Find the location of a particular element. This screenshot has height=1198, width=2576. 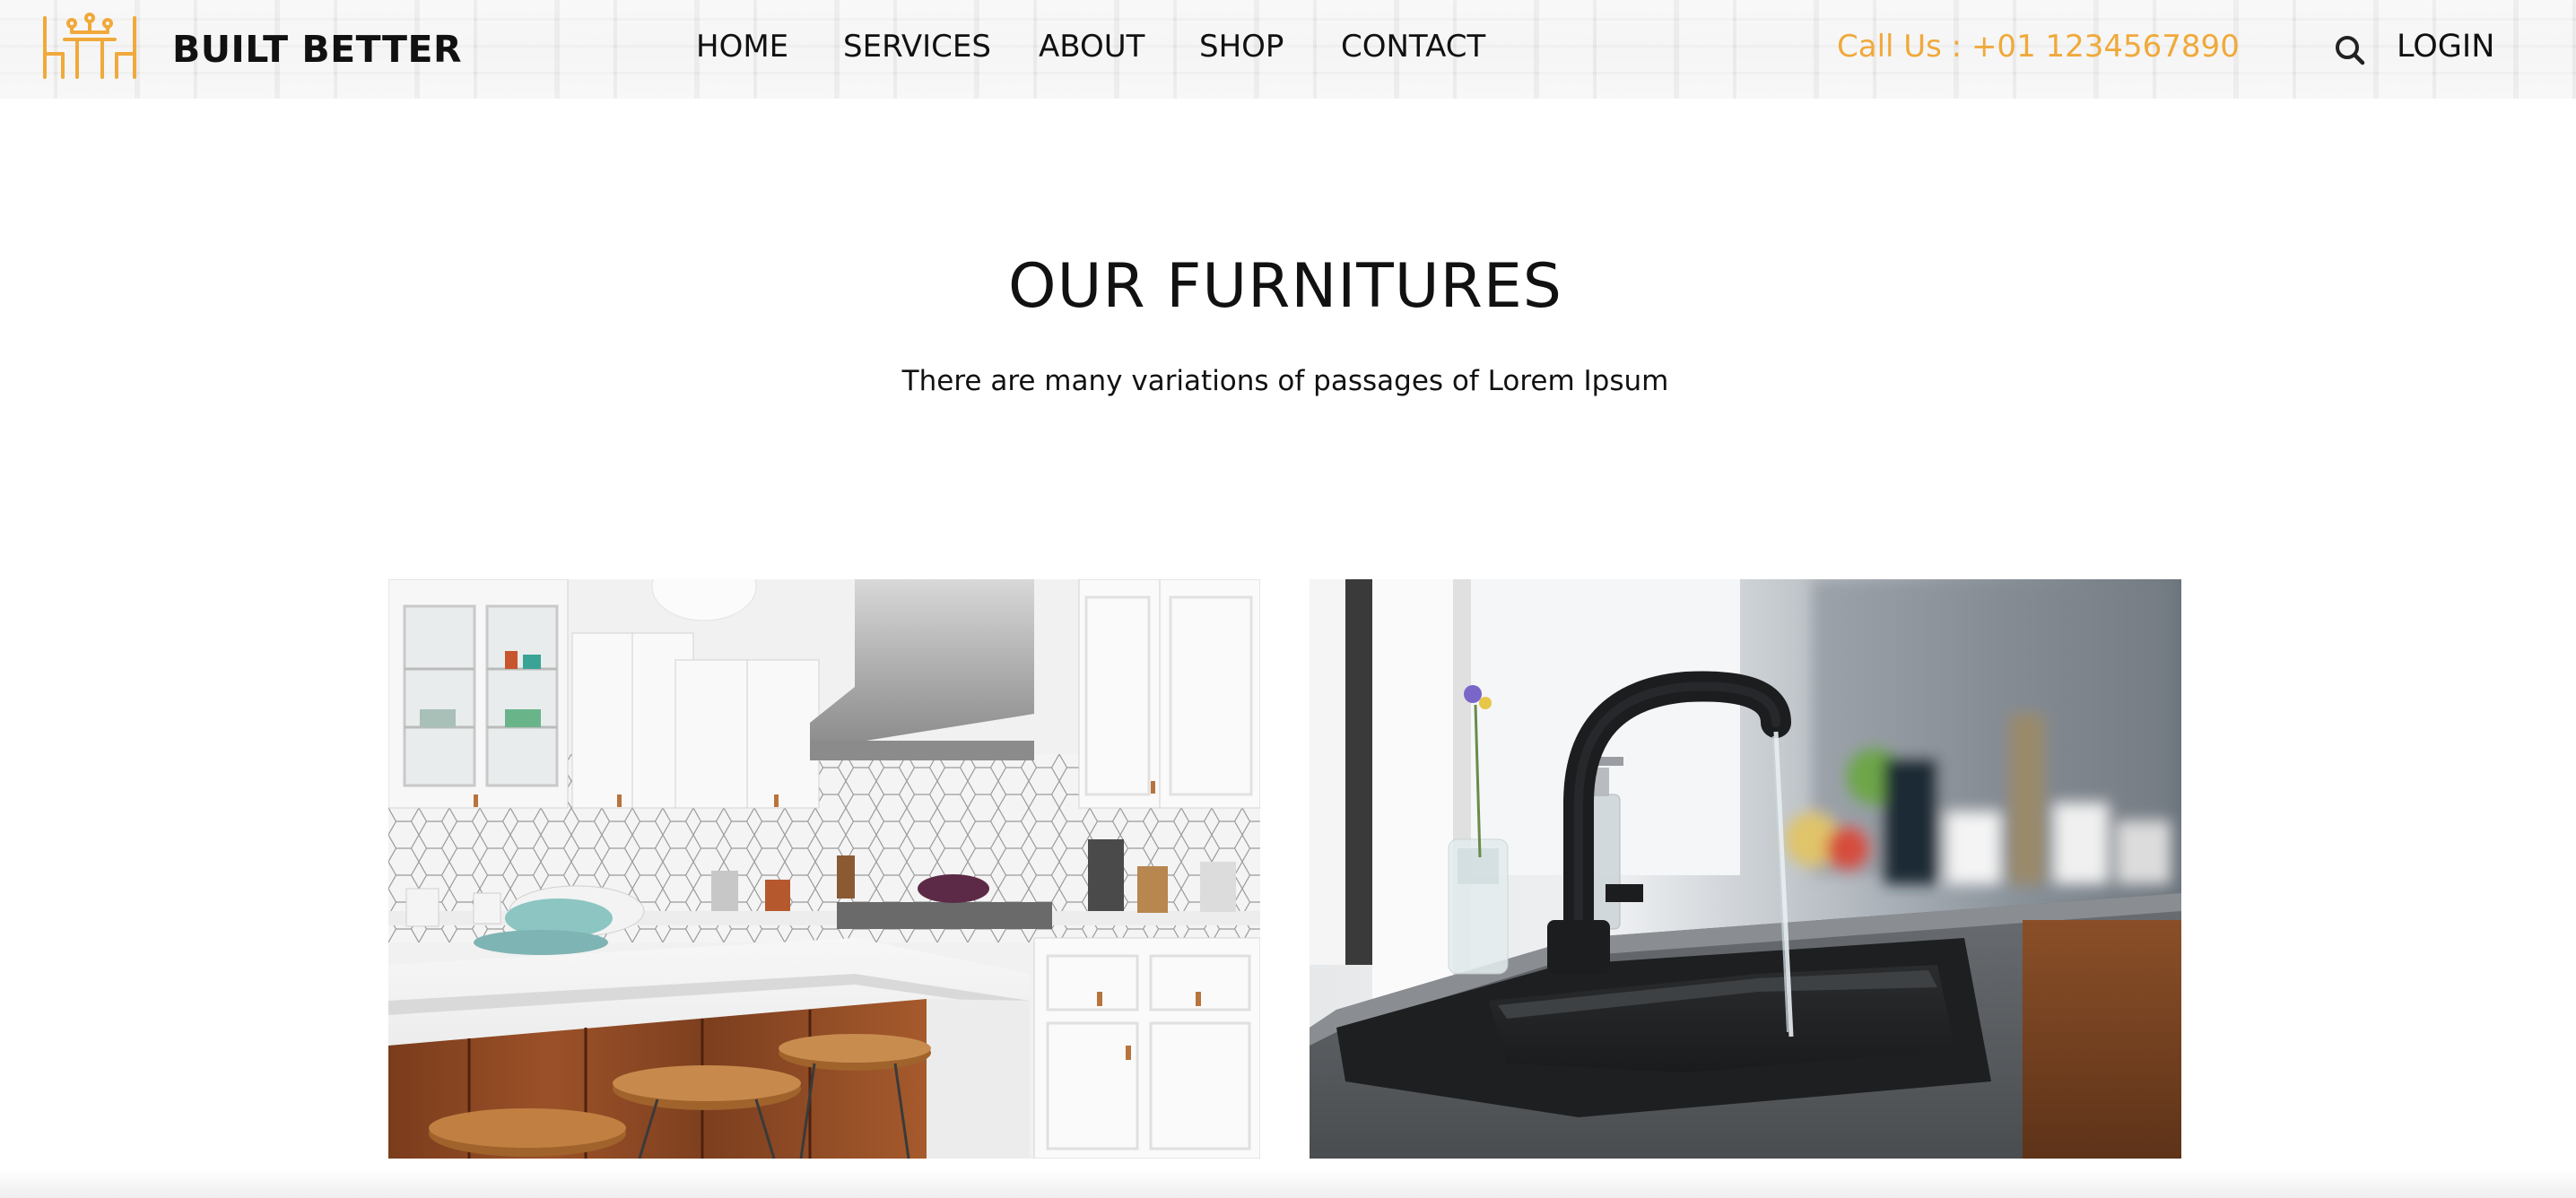

phone-number: Call Us : +01 1234567890 is located at coordinates (2038, 46).